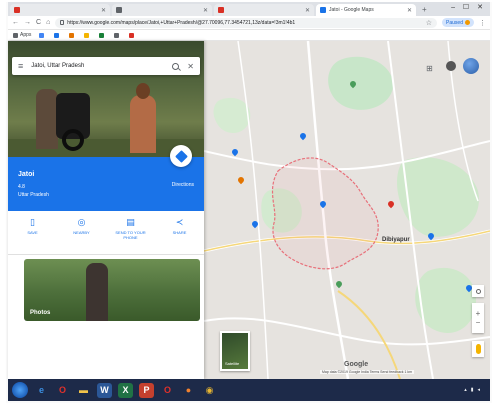 Image resolution: width=495 pixels, height=405 pixels. I want to click on back-button: ←, so click(15, 22).